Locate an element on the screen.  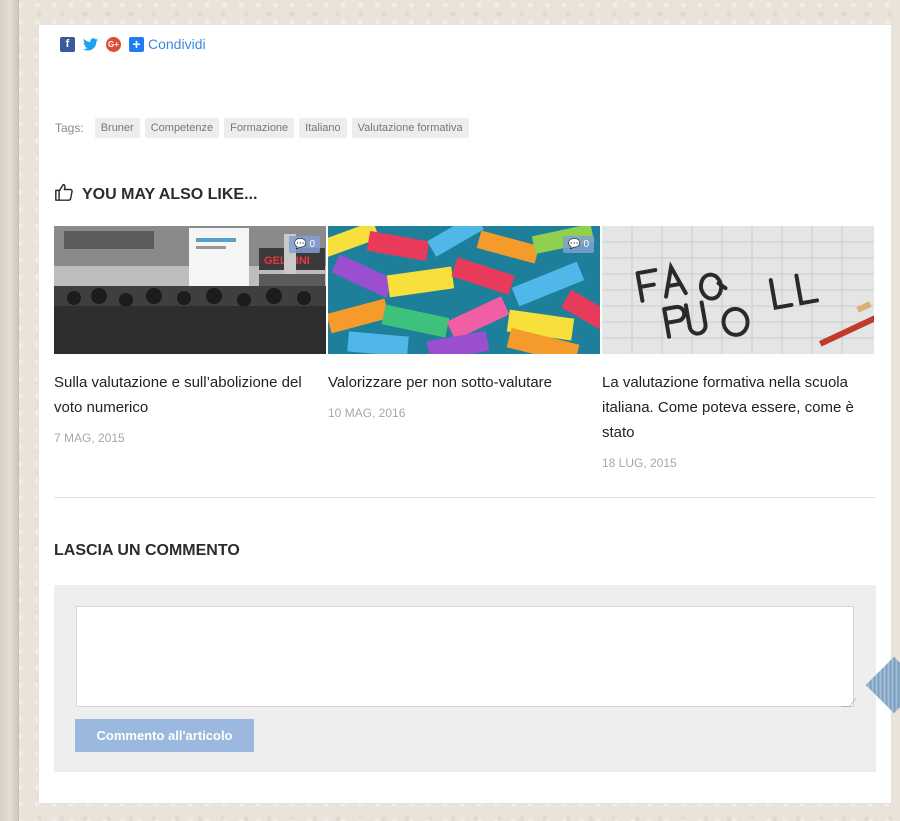
google-plus-icon: G+ is located at coordinates (113, 44).